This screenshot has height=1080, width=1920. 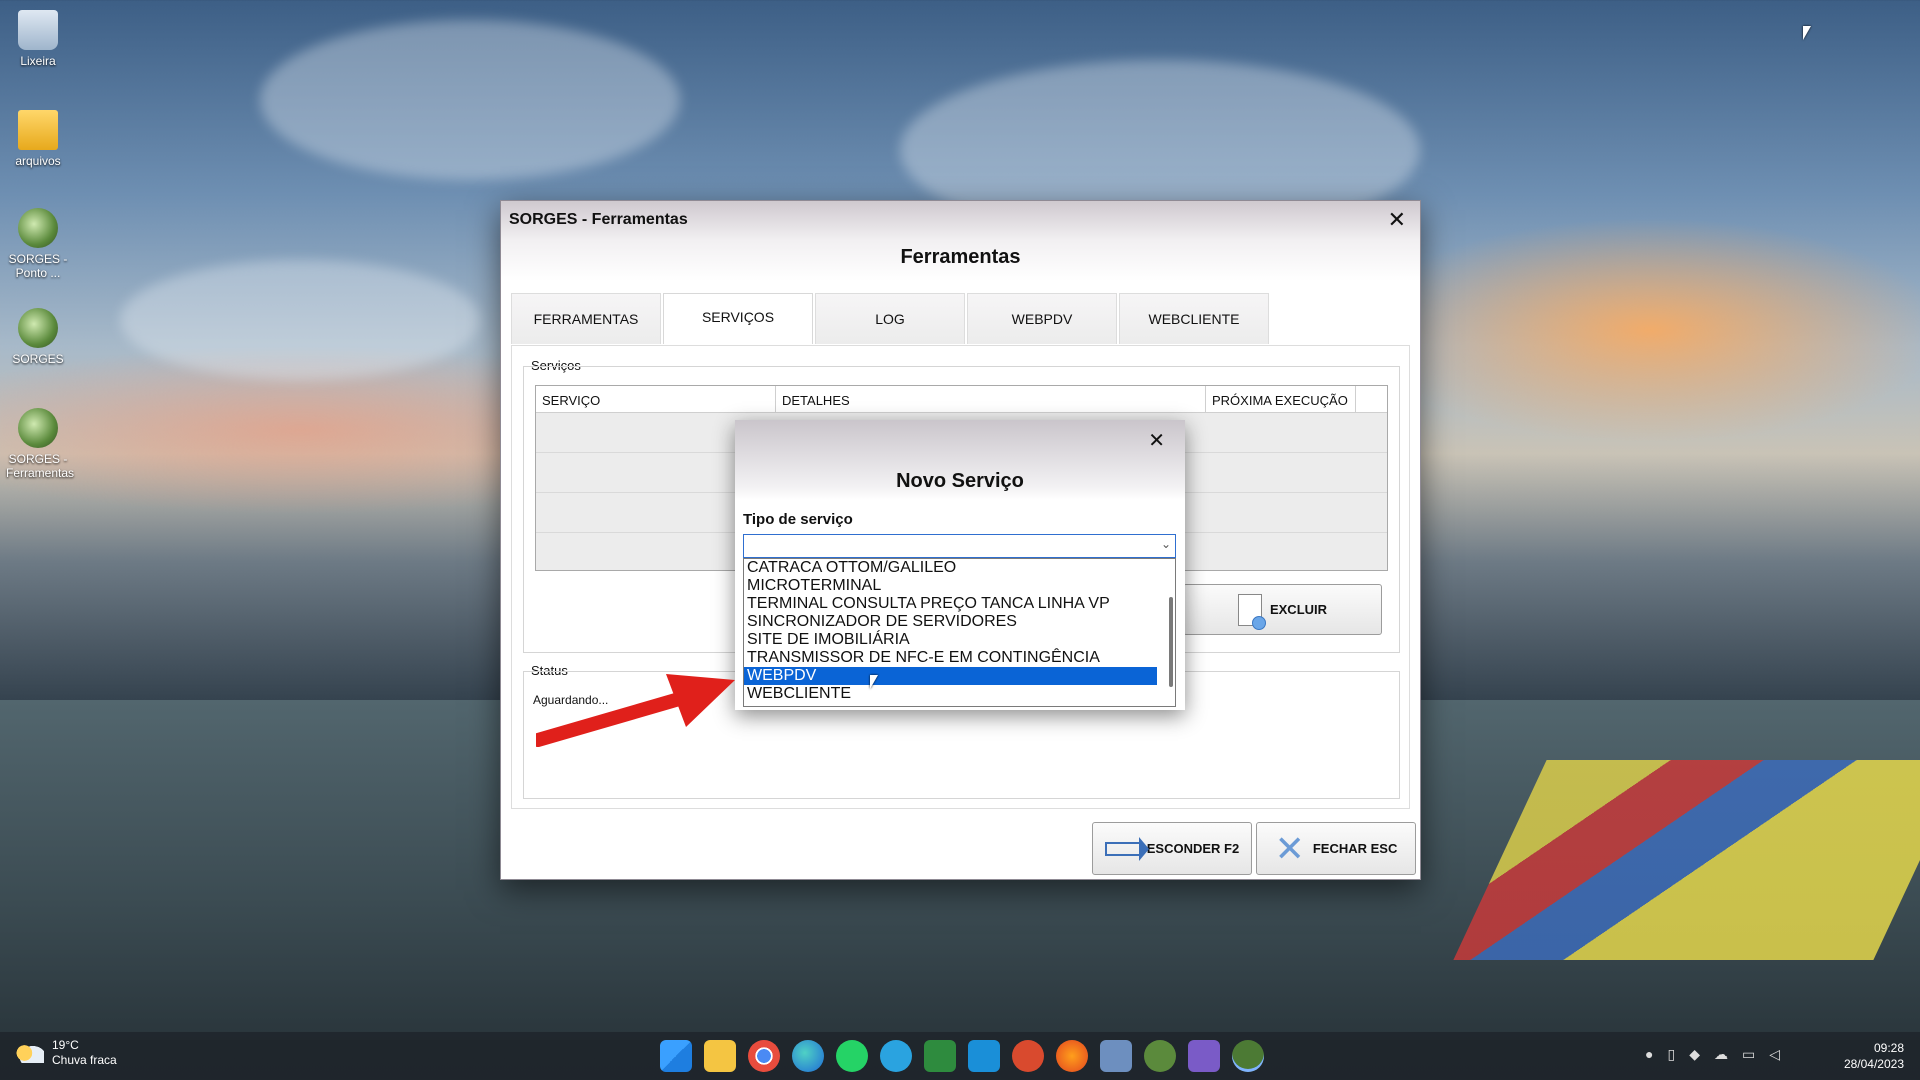 What do you see at coordinates (1298, 609) in the screenshot?
I see `excluir-label: EXCLUIR` at bounding box center [1298, 609].